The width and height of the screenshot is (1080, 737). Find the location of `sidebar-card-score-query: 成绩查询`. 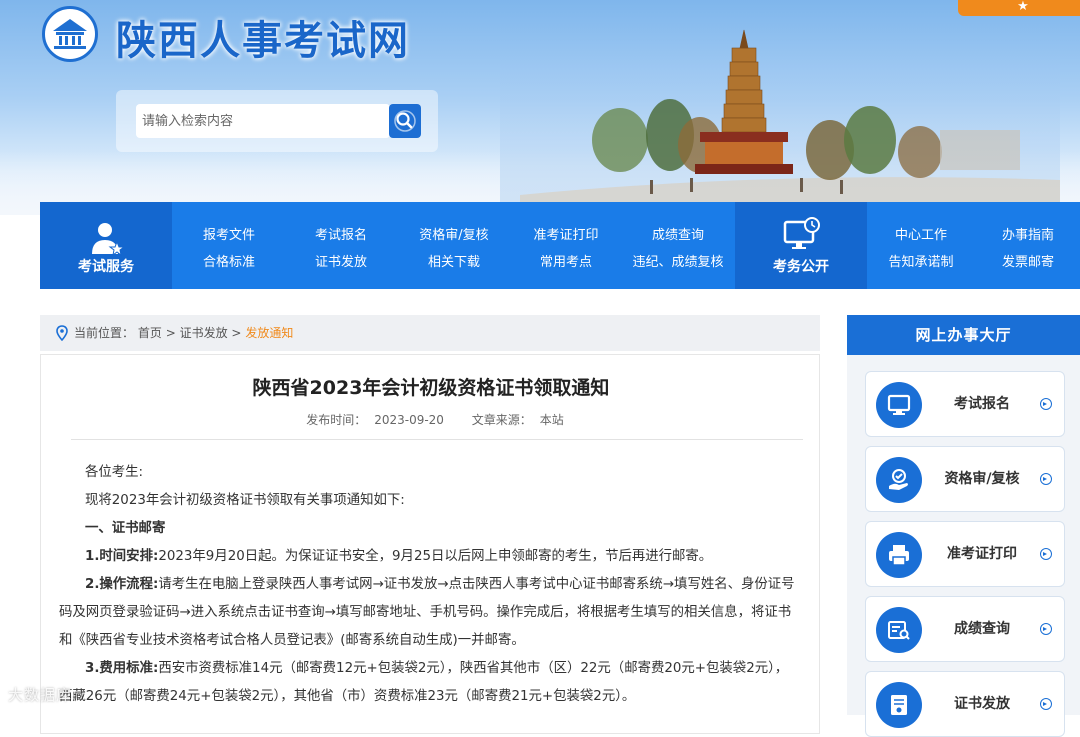

sidebar-card-score-query: 成绩查询 is located at coordinates (965, 629).